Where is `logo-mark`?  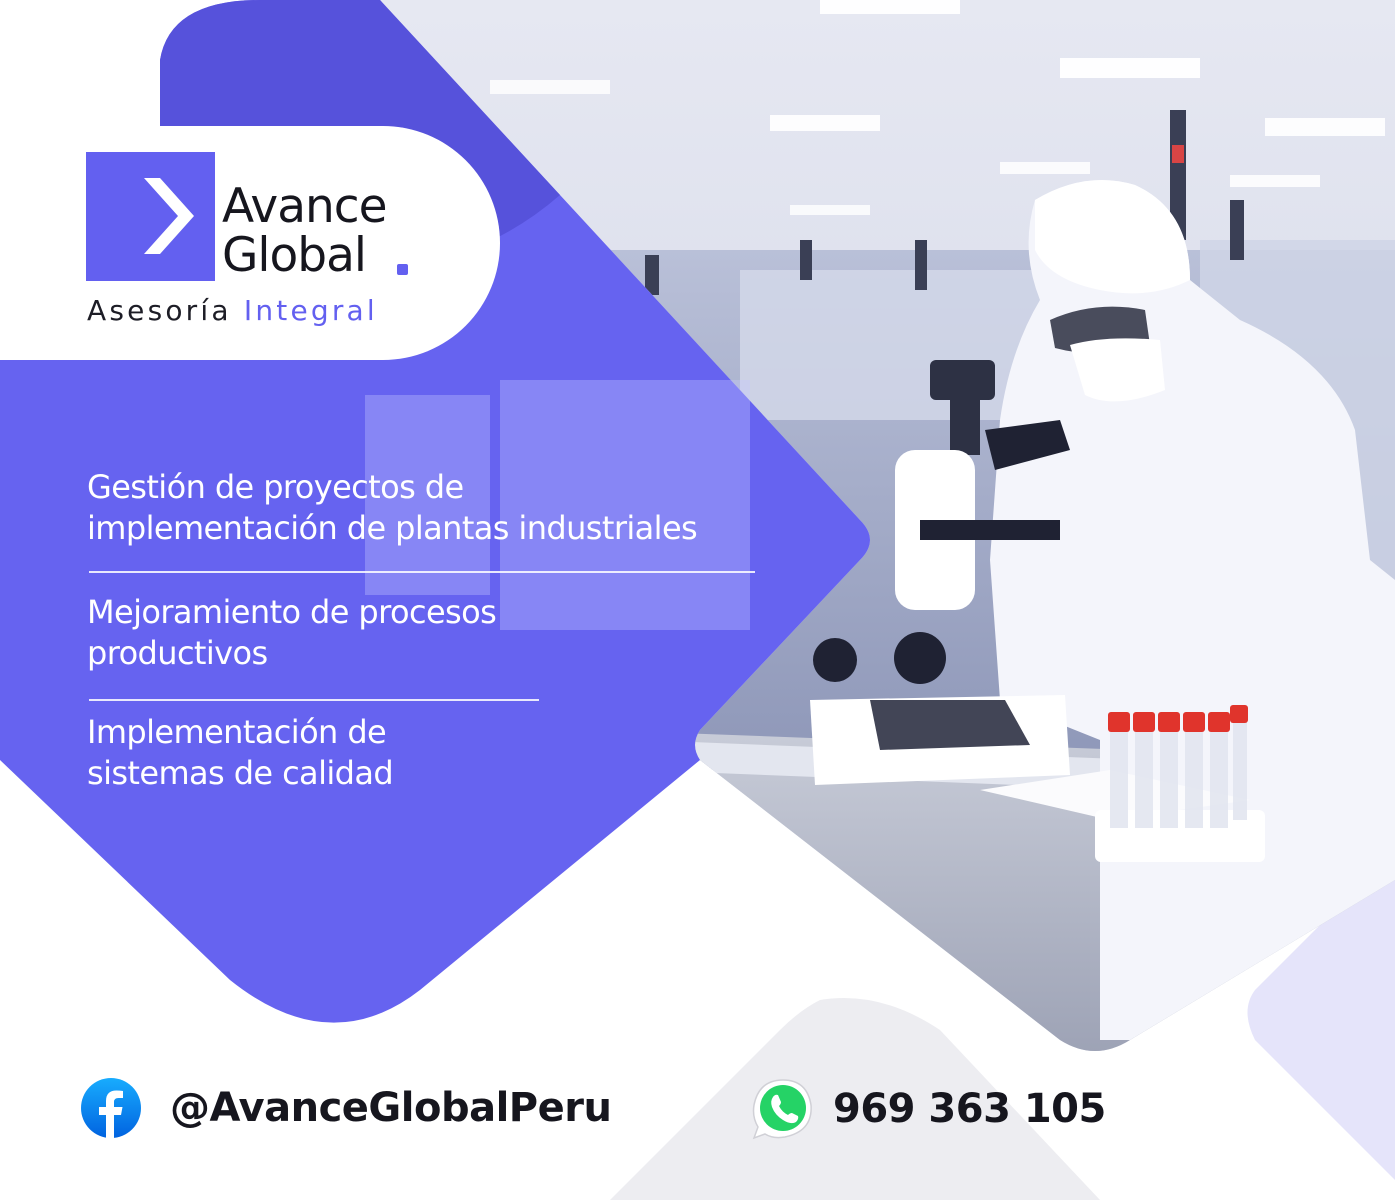
logo-mark is located at coordinates (150, 216).